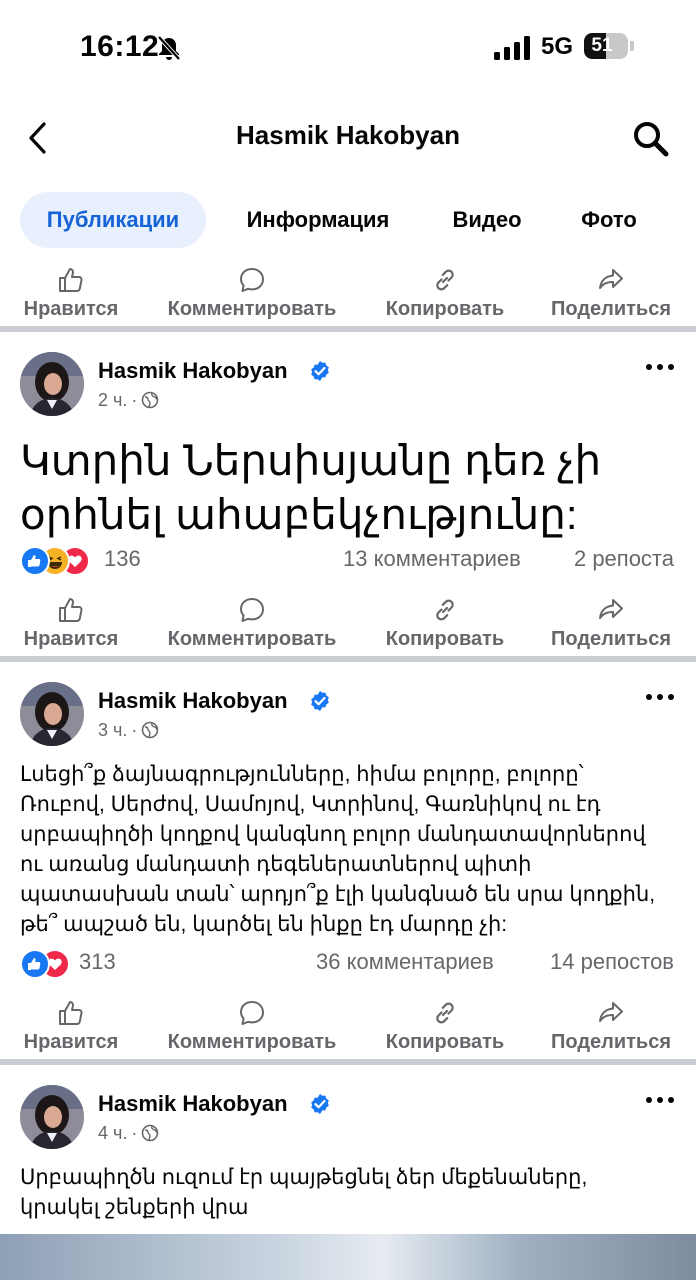  Describe the element at coordinates (318, 220) in the screenshot. I see `tab-information: Информация` at that location.